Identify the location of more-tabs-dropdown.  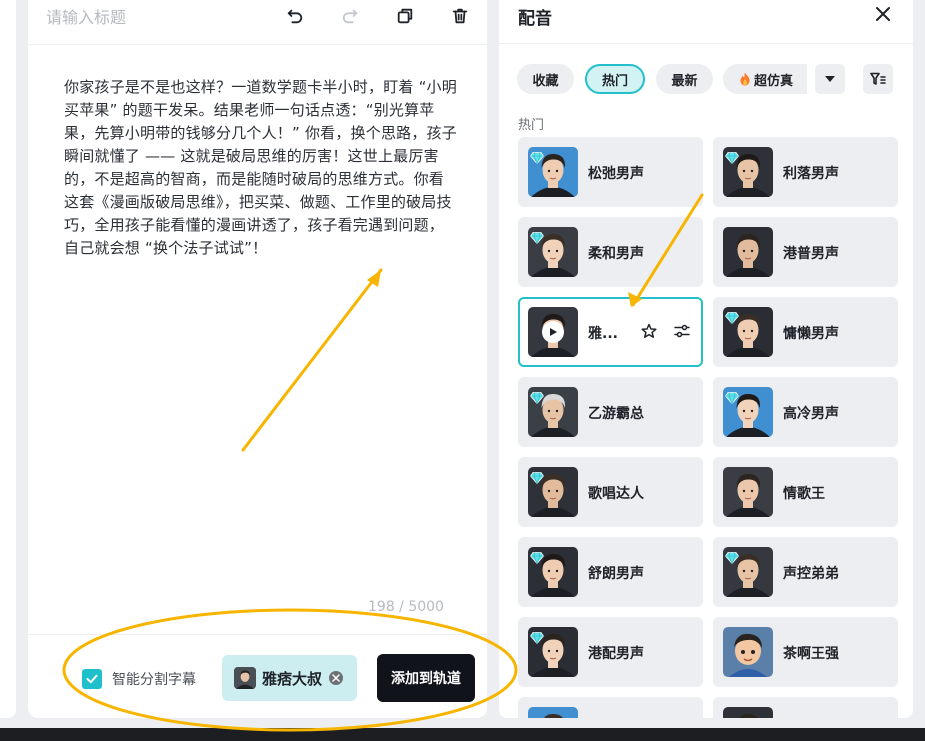
(830, 79).